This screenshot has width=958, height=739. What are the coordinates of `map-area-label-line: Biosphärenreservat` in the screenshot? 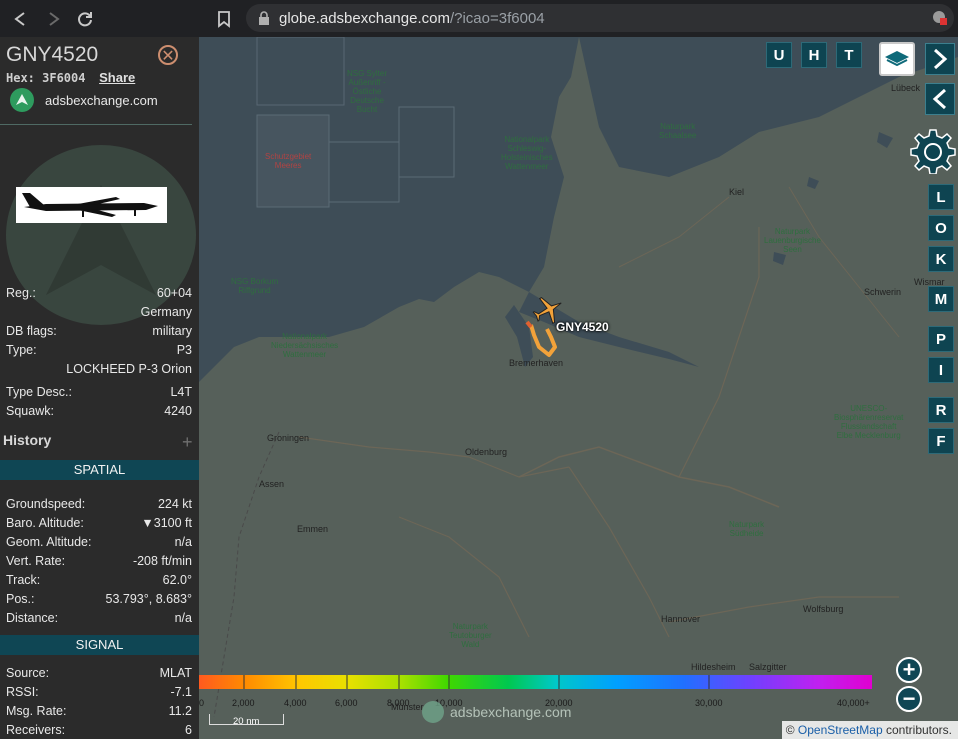 It's located at (869, 417).